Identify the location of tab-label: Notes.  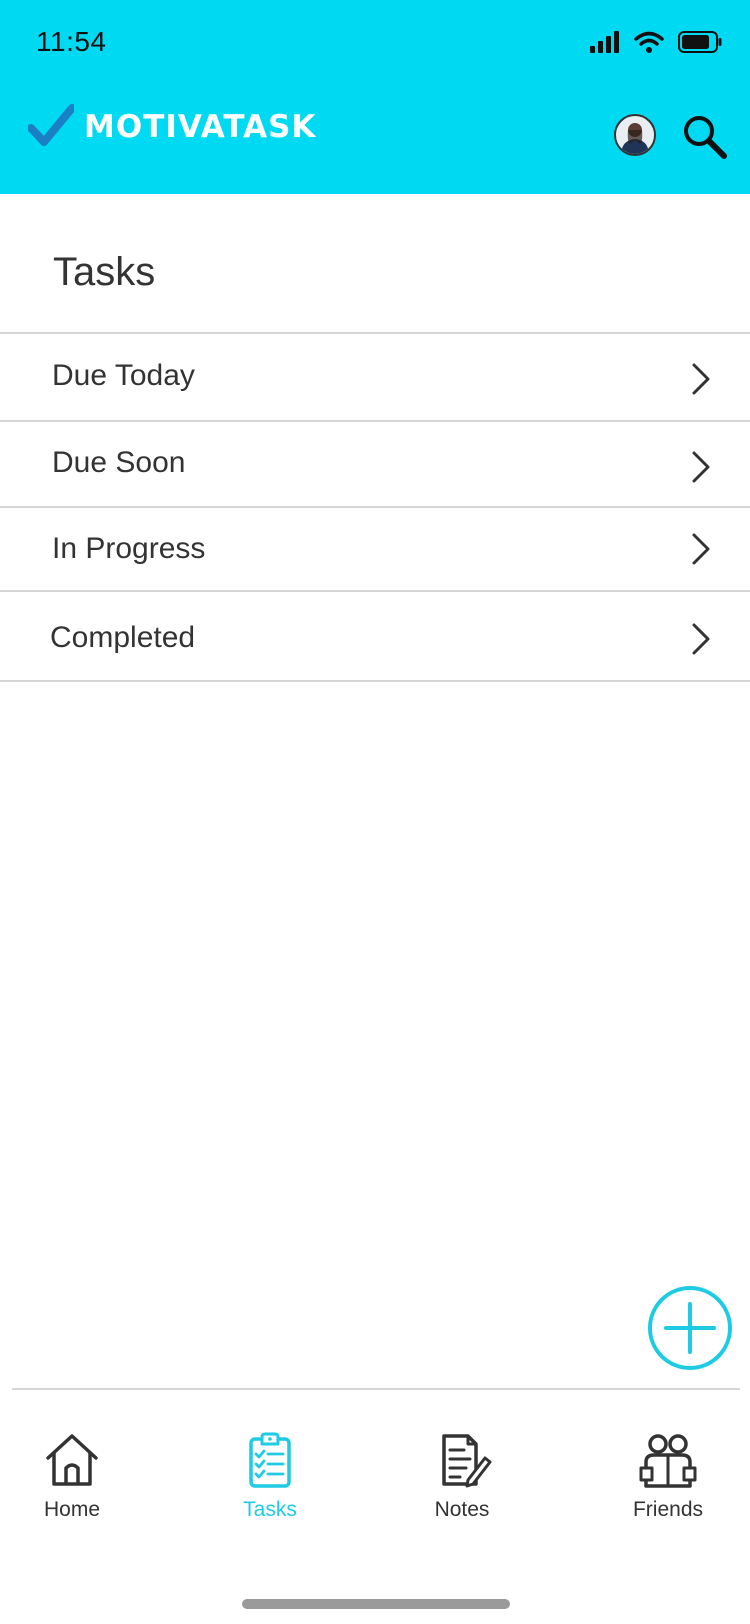
(462, 1509).